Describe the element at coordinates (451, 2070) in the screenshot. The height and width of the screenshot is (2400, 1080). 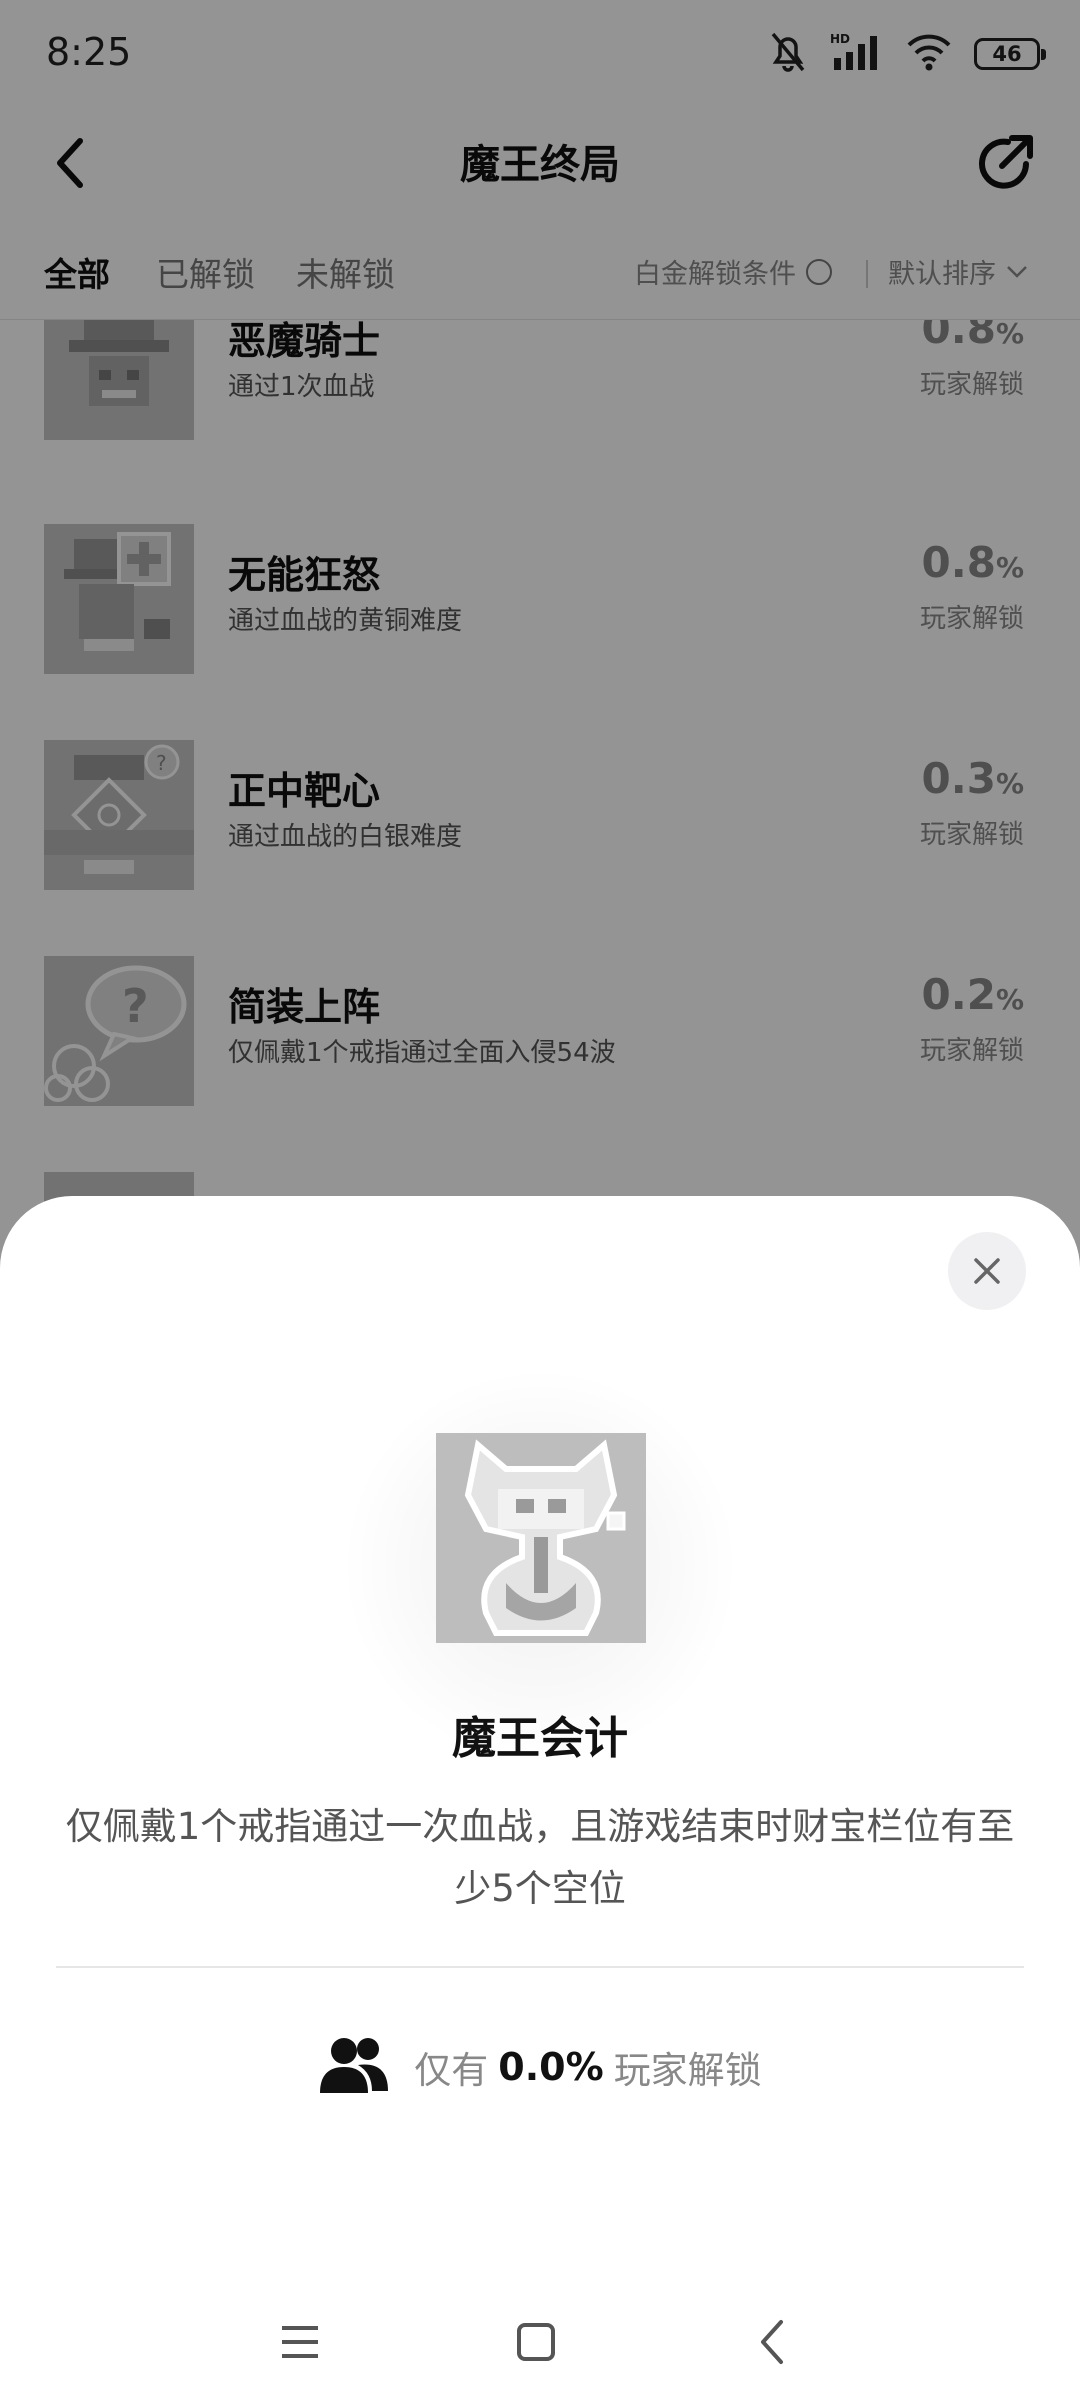
I see `stat-prefix: 仅有` at that location.